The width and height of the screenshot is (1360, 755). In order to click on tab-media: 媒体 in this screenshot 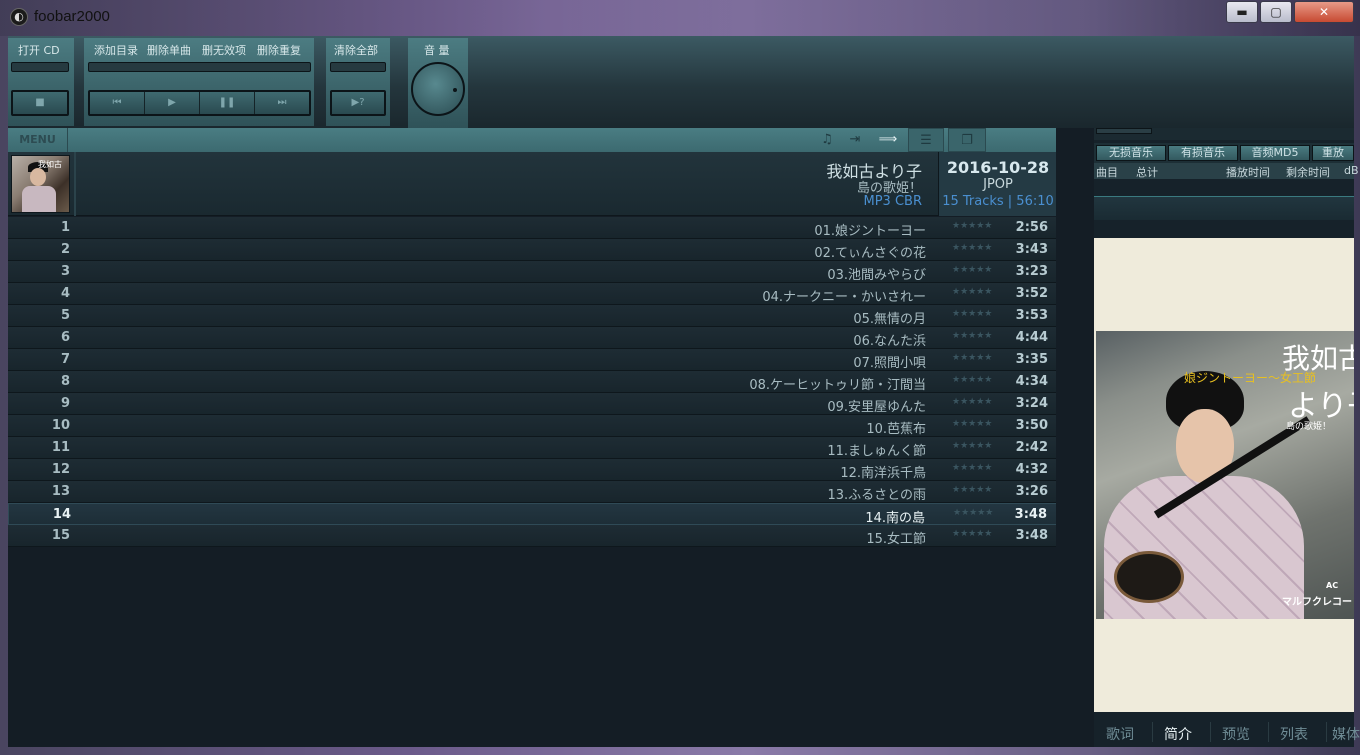, I will do `click(1346, 734)`.